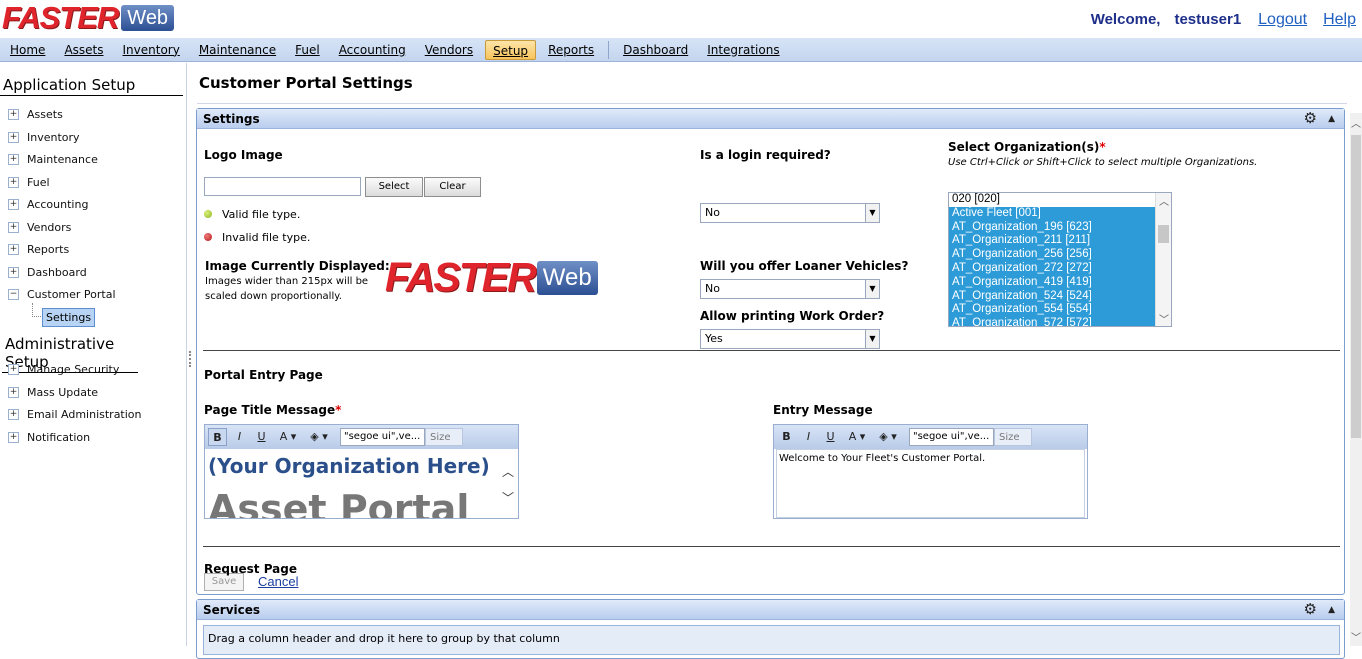  Describe the element at coordinates (53, 392) in the screenshot. I see `tree-item-mass-update: + Mass Update` at that location.